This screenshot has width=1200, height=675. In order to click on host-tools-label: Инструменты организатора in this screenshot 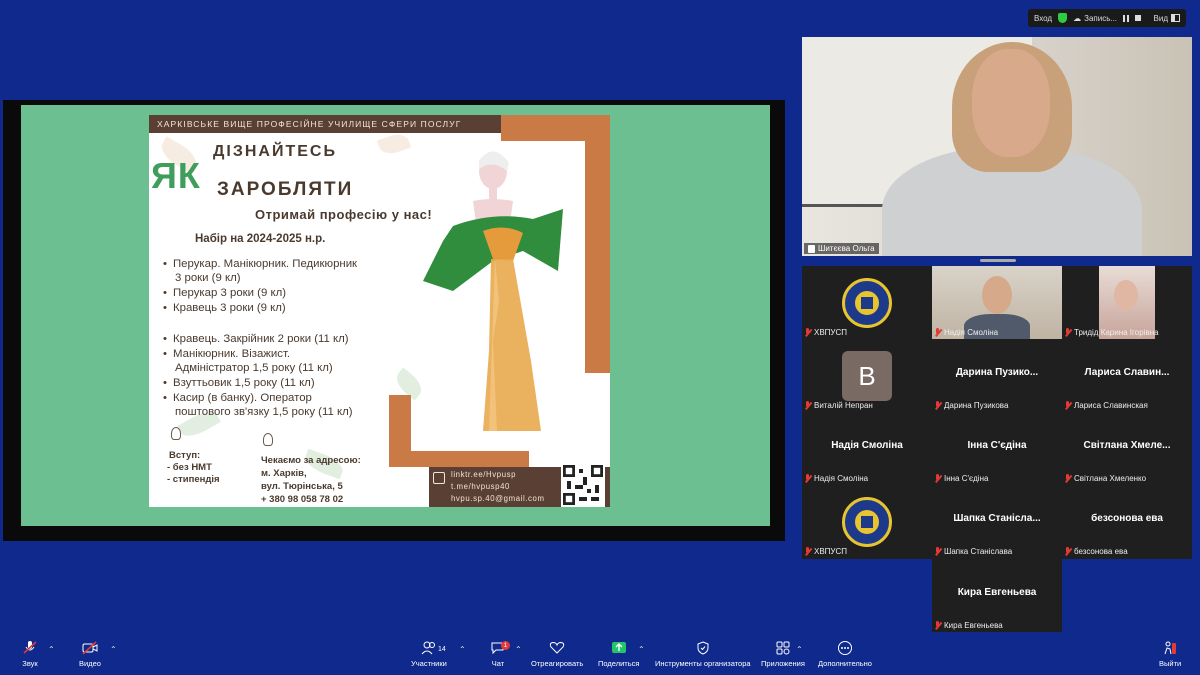, I will do `click(703, 663)`.